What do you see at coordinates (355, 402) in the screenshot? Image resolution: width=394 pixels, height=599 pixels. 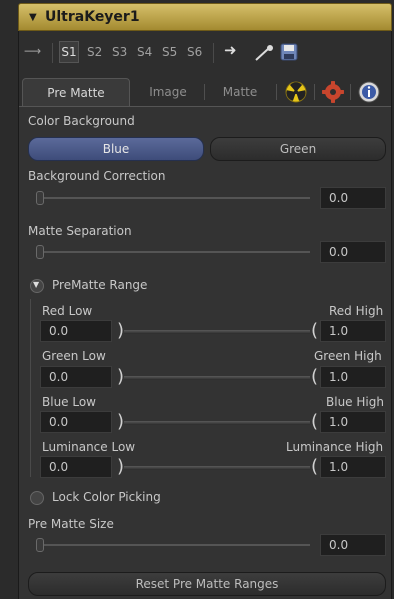 I see `blue-high-label: Blue High` at bounding box center [355, 402].